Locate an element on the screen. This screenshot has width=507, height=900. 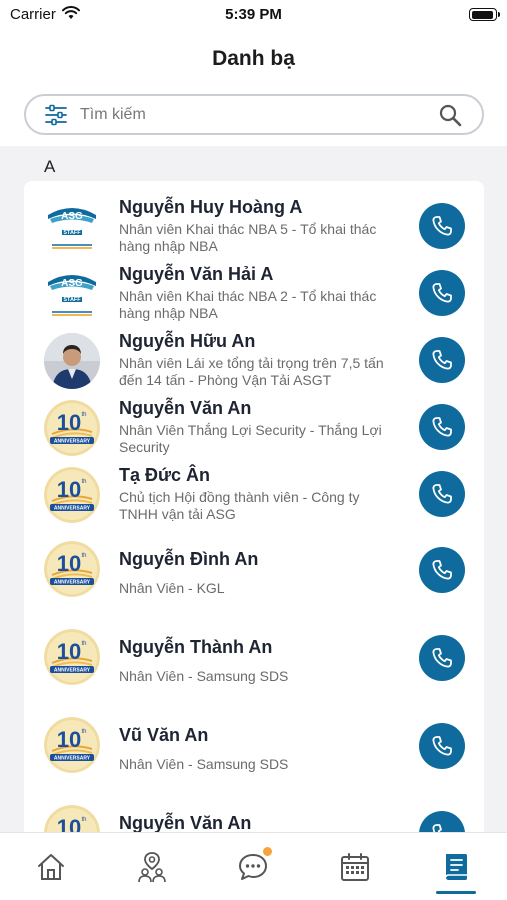
search-bar is located at coordinates (254, 114).